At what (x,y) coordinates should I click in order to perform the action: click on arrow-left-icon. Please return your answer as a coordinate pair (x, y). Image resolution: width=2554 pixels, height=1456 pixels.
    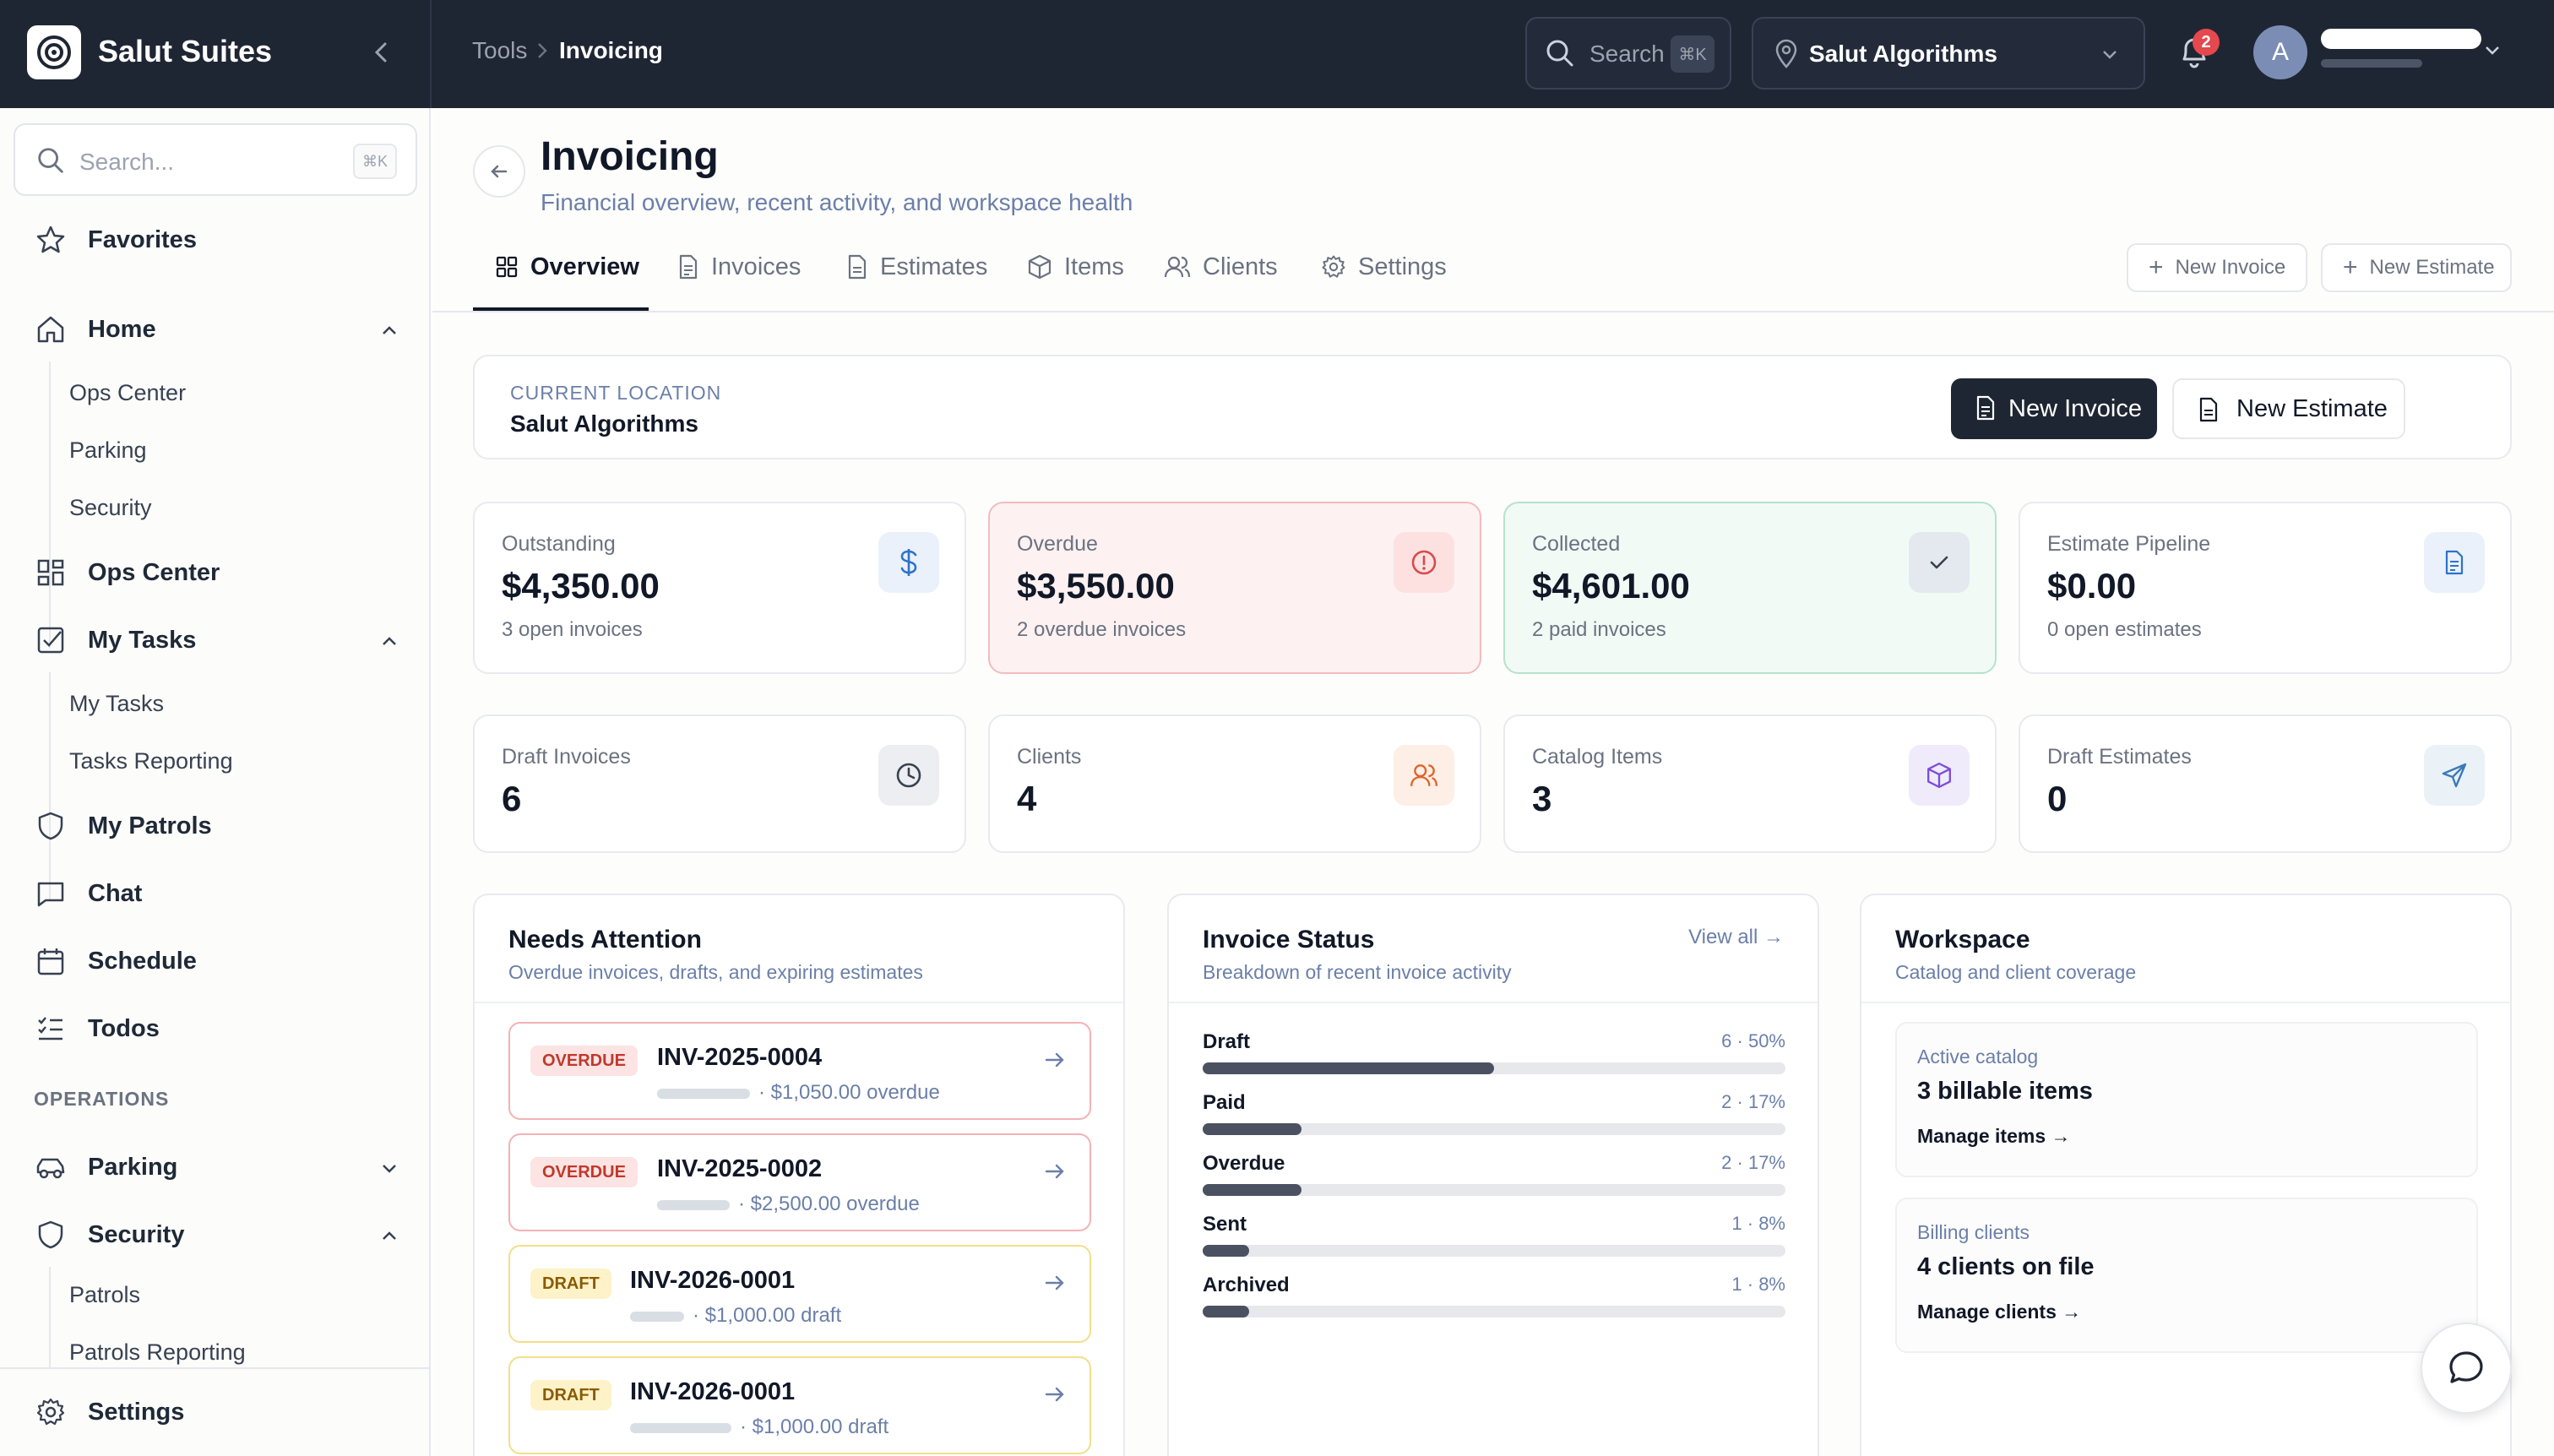
    Looking at the image, I should click on (499, 172).